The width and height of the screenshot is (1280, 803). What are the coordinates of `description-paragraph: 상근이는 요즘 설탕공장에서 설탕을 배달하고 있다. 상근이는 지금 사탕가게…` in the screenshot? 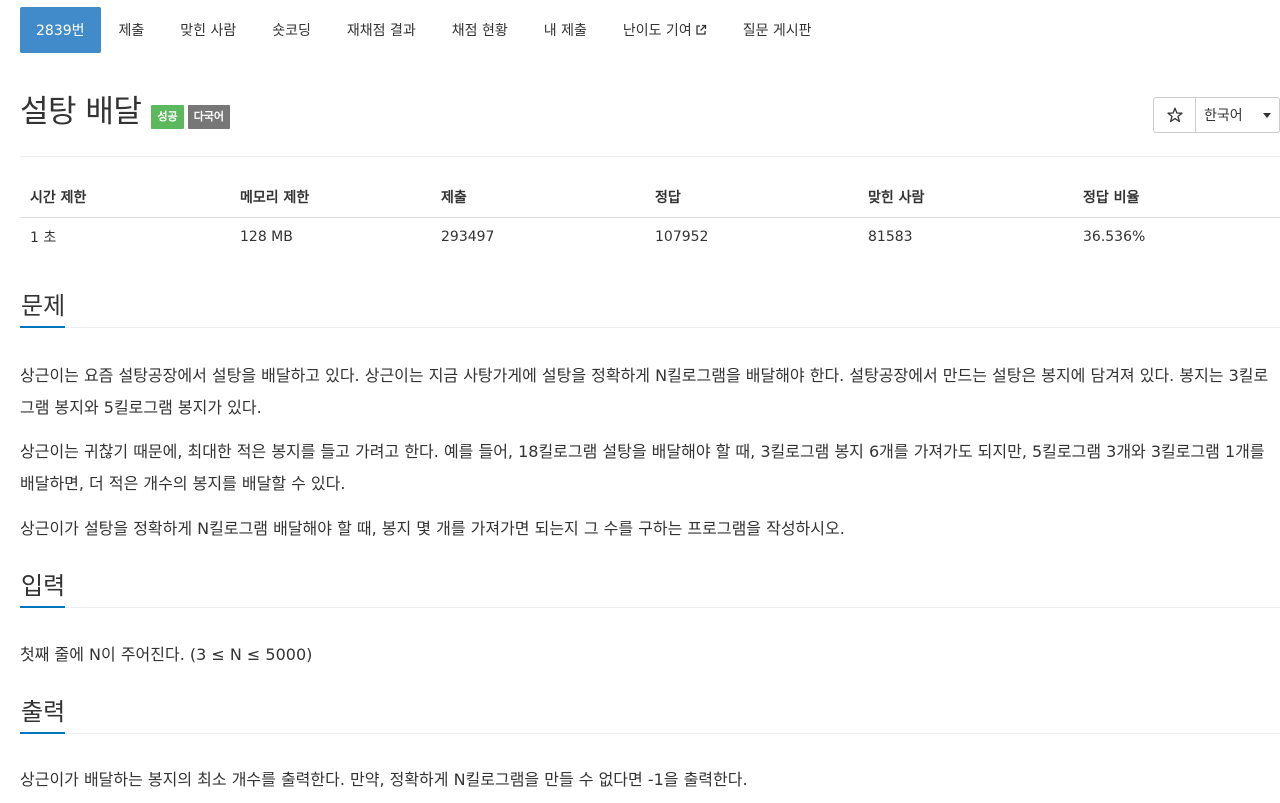 It's located at (644, 391).